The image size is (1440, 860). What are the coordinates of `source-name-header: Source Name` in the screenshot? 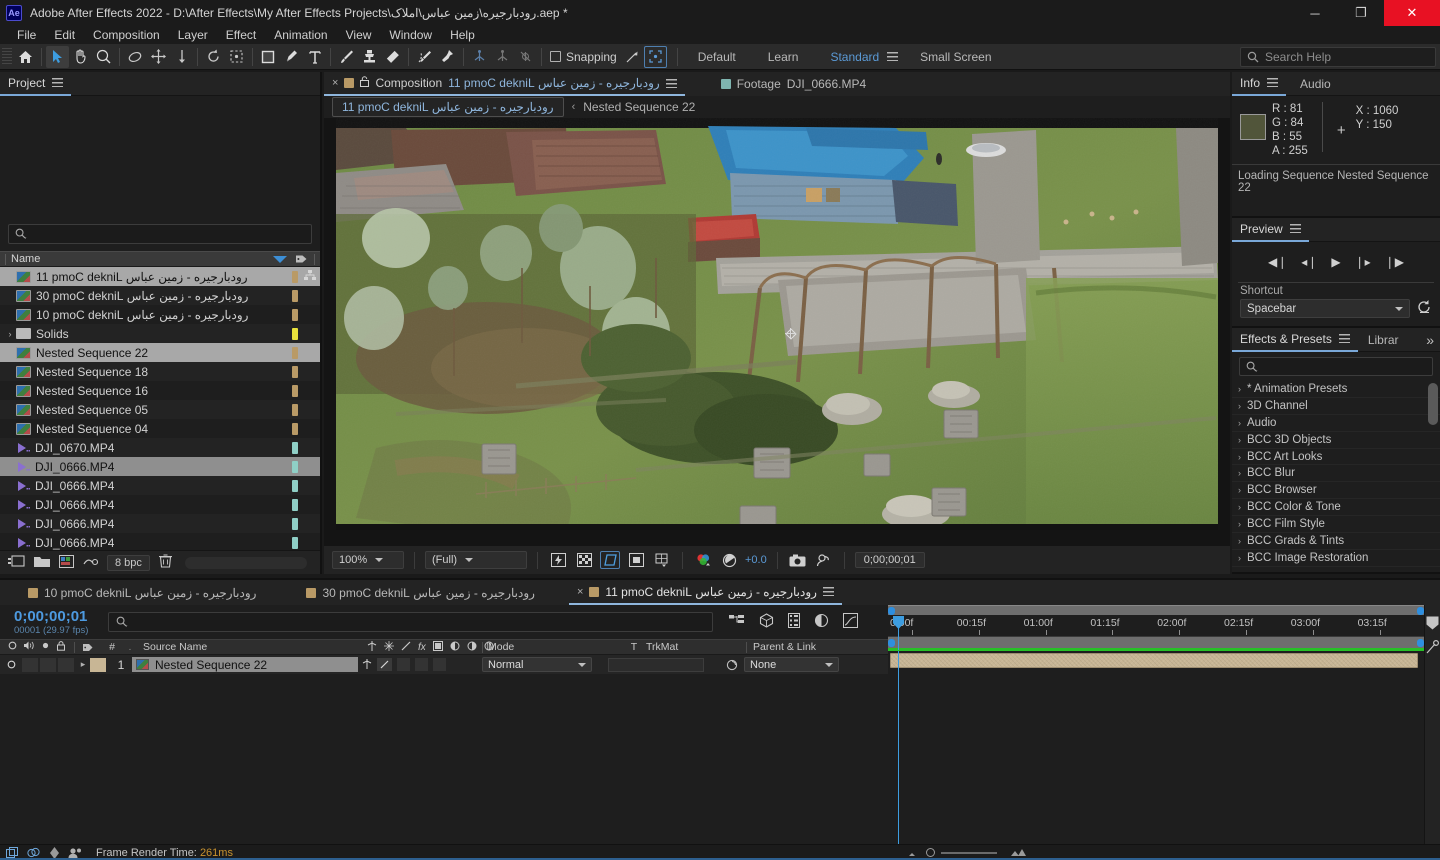 It's located at (252, 647).